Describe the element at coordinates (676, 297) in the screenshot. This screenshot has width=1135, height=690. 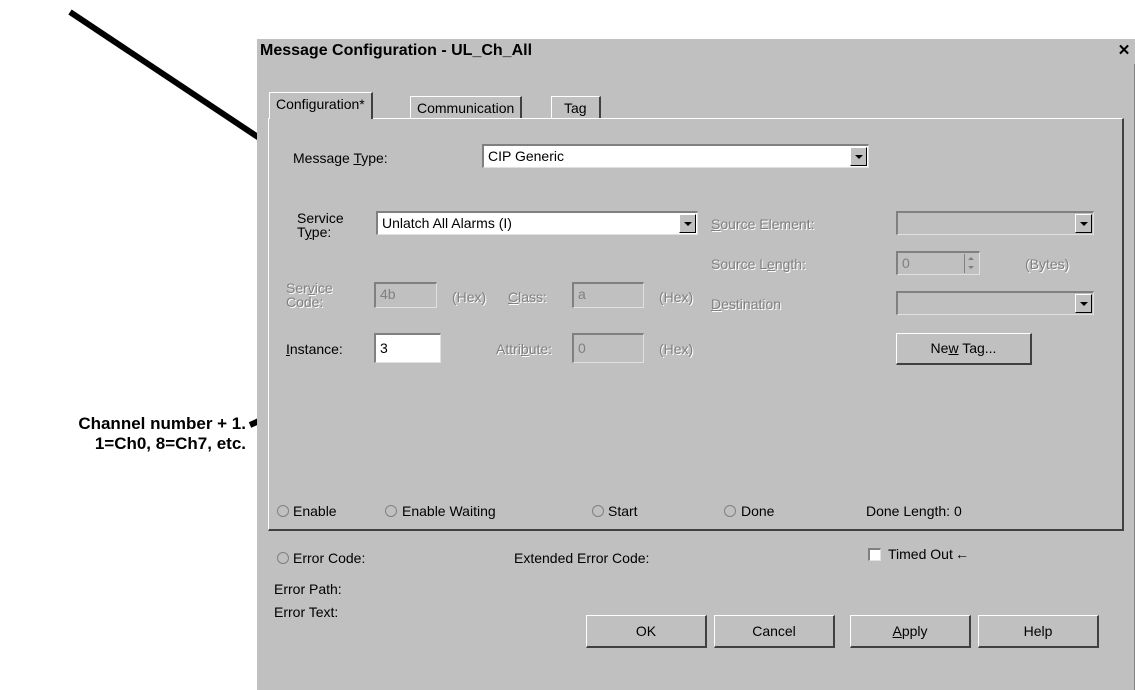
I see `class-hex-unit: (Hex)` at that location.